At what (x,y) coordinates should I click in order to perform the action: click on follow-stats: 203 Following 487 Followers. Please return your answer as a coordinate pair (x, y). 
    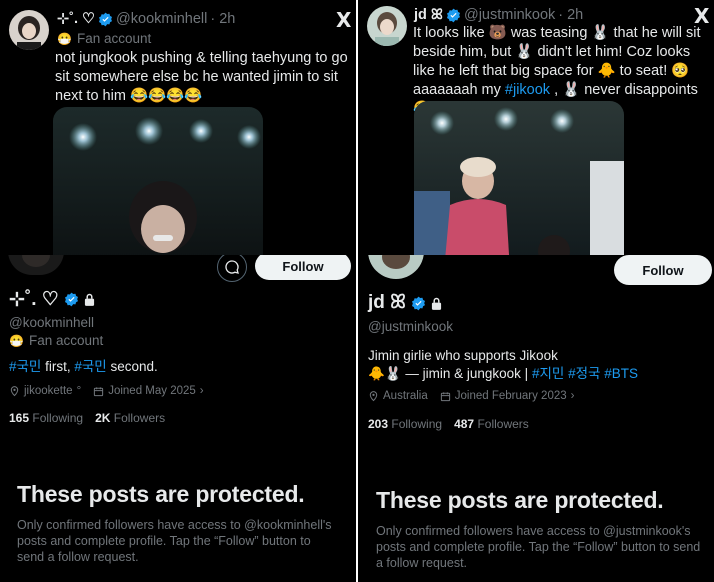
    Looking at the image, I should click on (448, 424).